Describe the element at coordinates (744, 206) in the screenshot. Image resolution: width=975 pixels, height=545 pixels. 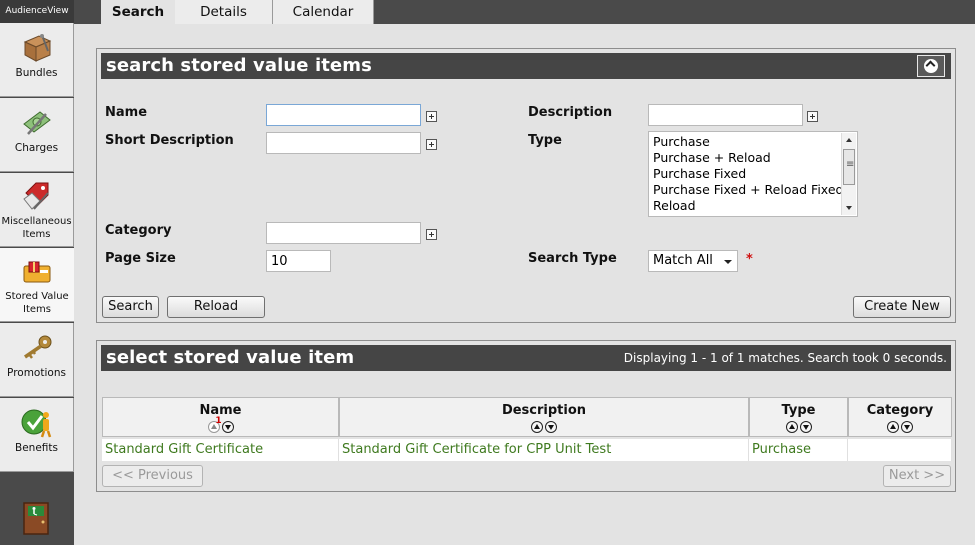
I see `type-option: Reload` at that location.